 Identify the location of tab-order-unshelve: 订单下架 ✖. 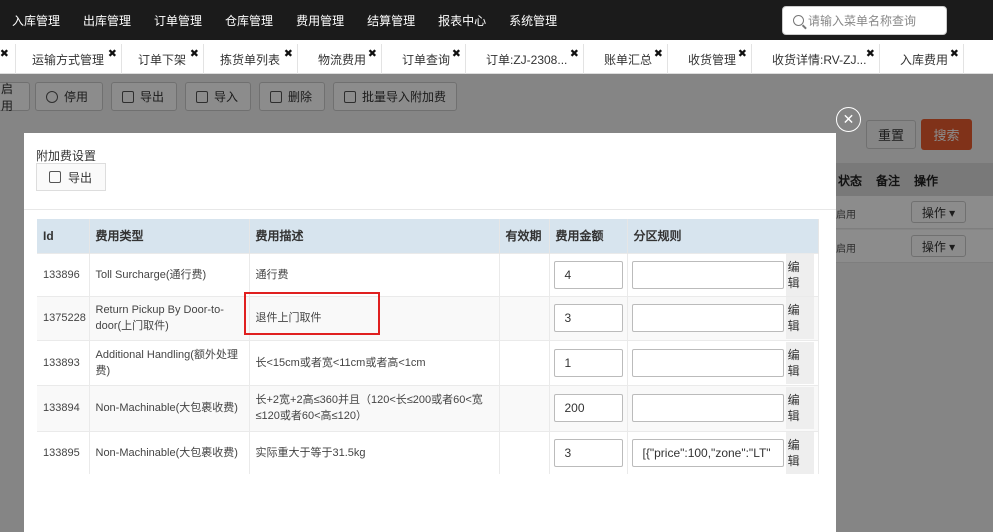
(163, 59).